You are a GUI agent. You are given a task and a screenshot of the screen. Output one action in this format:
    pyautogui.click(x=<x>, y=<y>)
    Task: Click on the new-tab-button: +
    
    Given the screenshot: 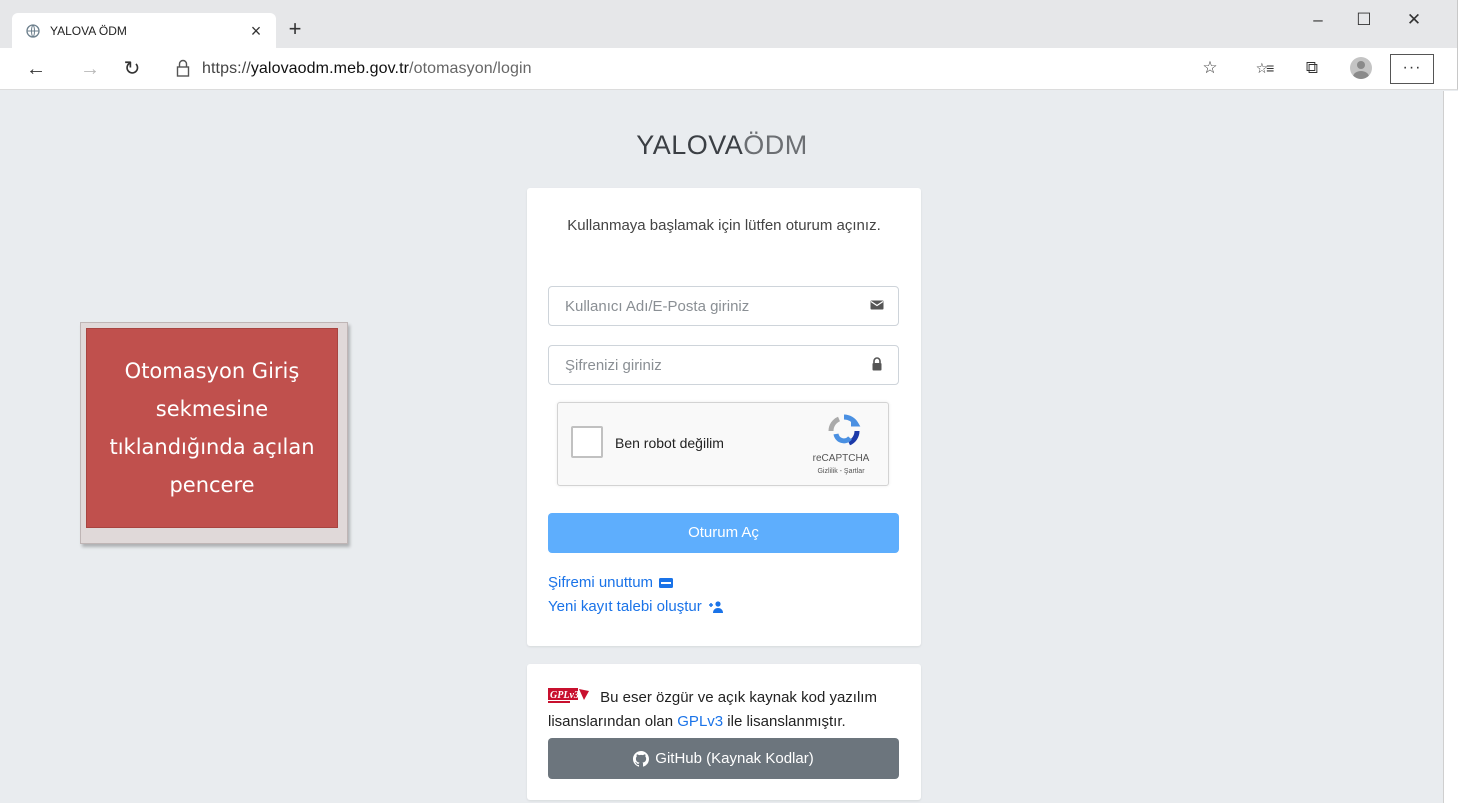 What is the action you would take?
    pyautogui.click(x=295, y=29)
    